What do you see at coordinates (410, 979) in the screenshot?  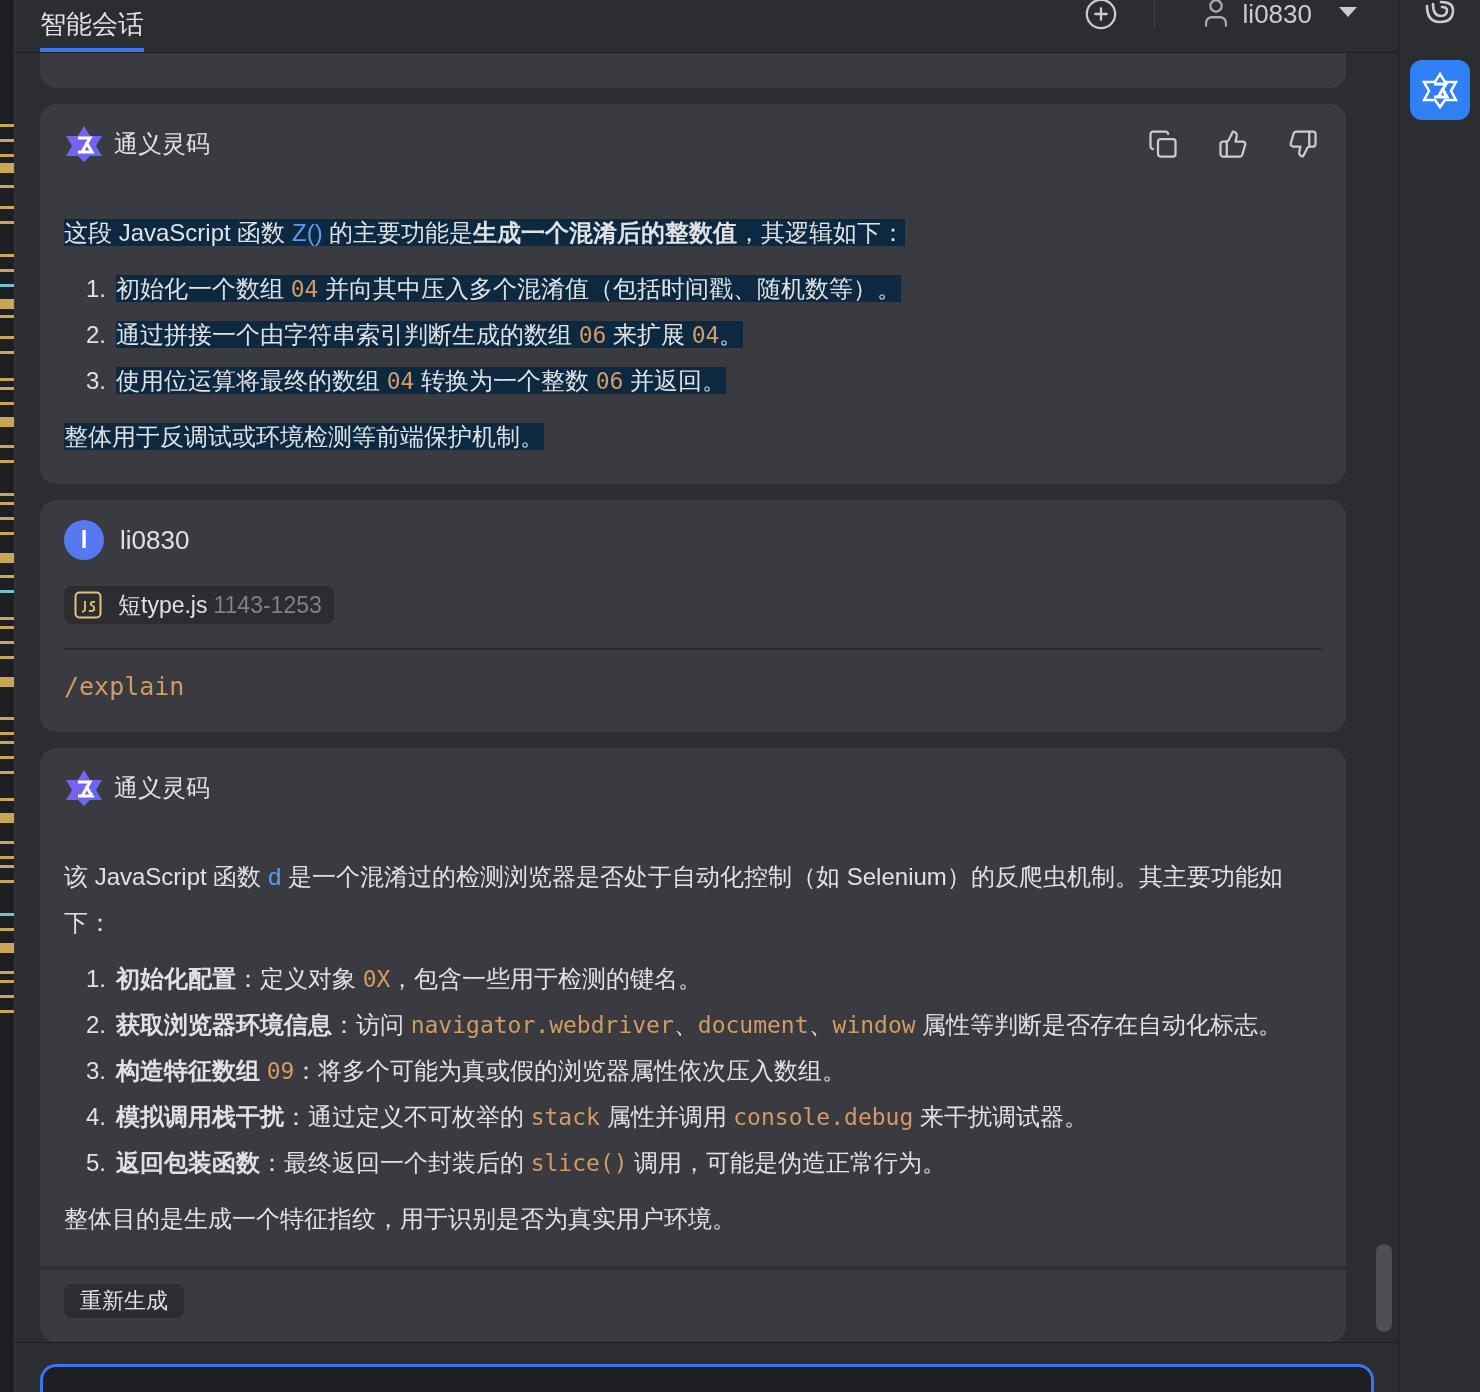 I see `list-item-text: 初始化配置：定义对象 0X，包含一些用于检测的键名。` at bounding box center [410, 979].